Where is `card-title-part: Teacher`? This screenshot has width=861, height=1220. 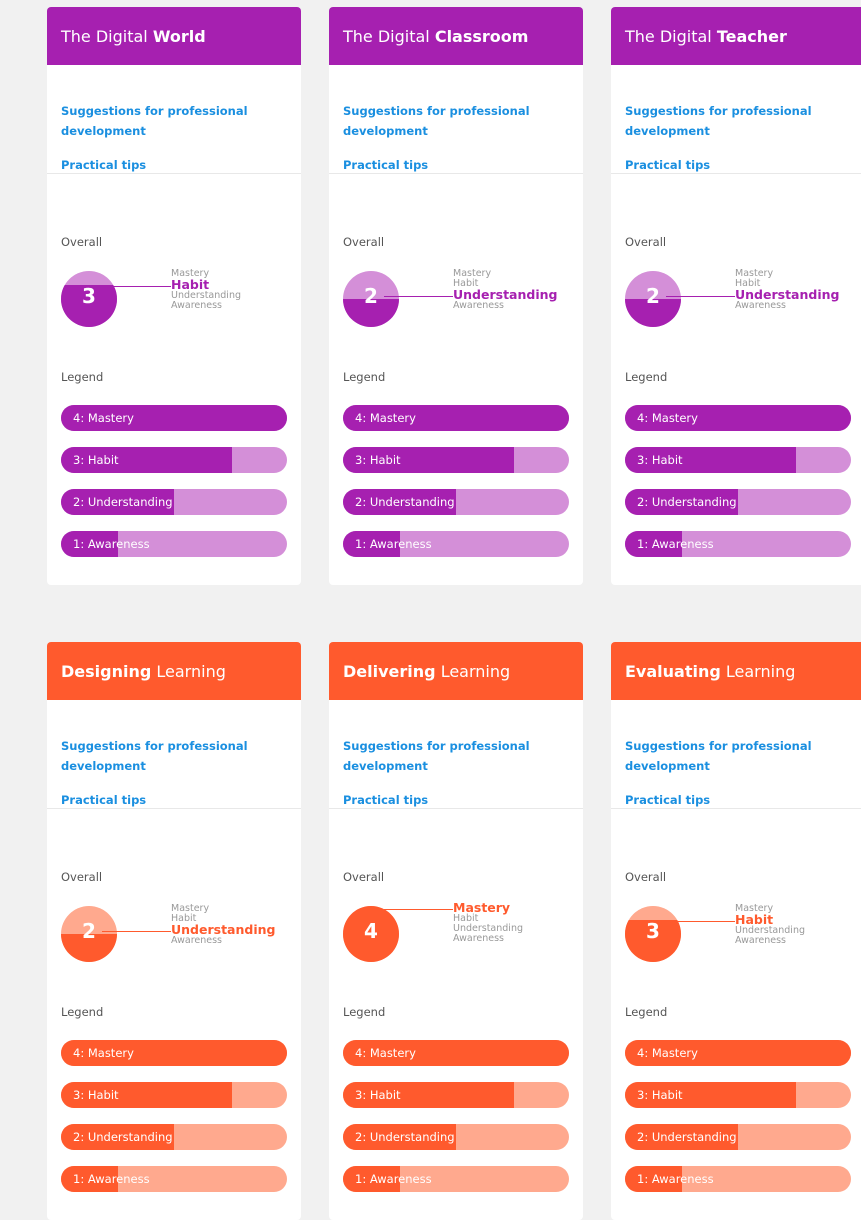
card-title-part: Teacher is located at coordinates (751, 36).